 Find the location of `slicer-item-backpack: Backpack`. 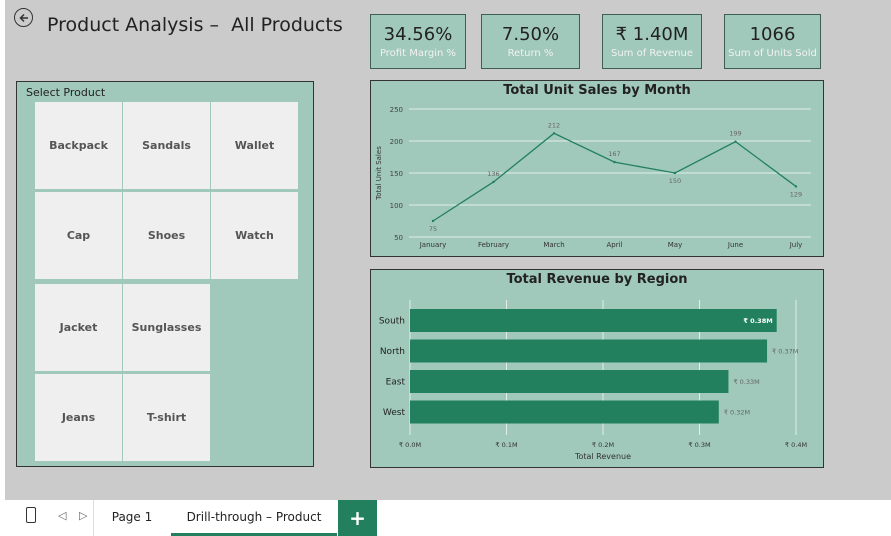

slicer-item-backpack: Backpack is located at coordinates (78, 145).